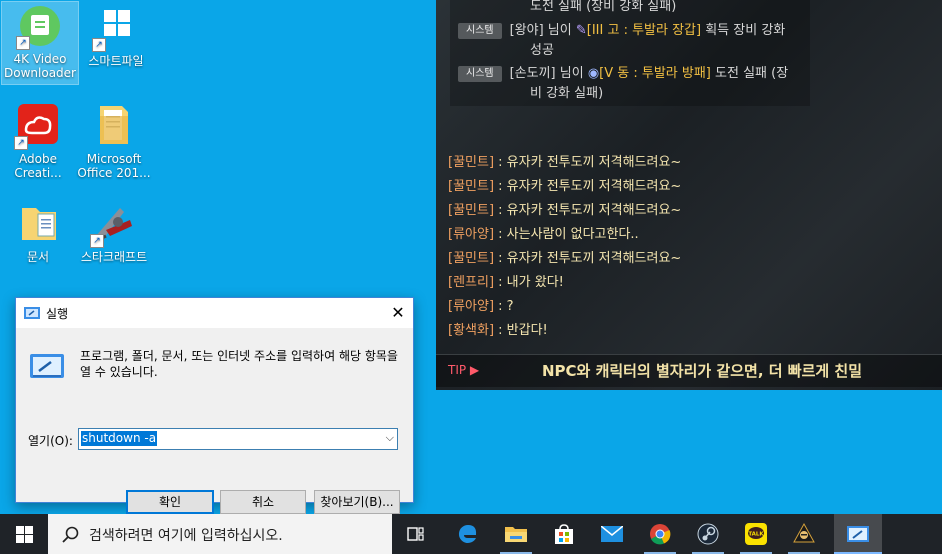 Image resolution: width=942 pixels, height=554 pixels. Describe the element at coordinates (644, 30) in the screenshot. I see `item-link: [III 고 : 투발라 장갑]` at that location.